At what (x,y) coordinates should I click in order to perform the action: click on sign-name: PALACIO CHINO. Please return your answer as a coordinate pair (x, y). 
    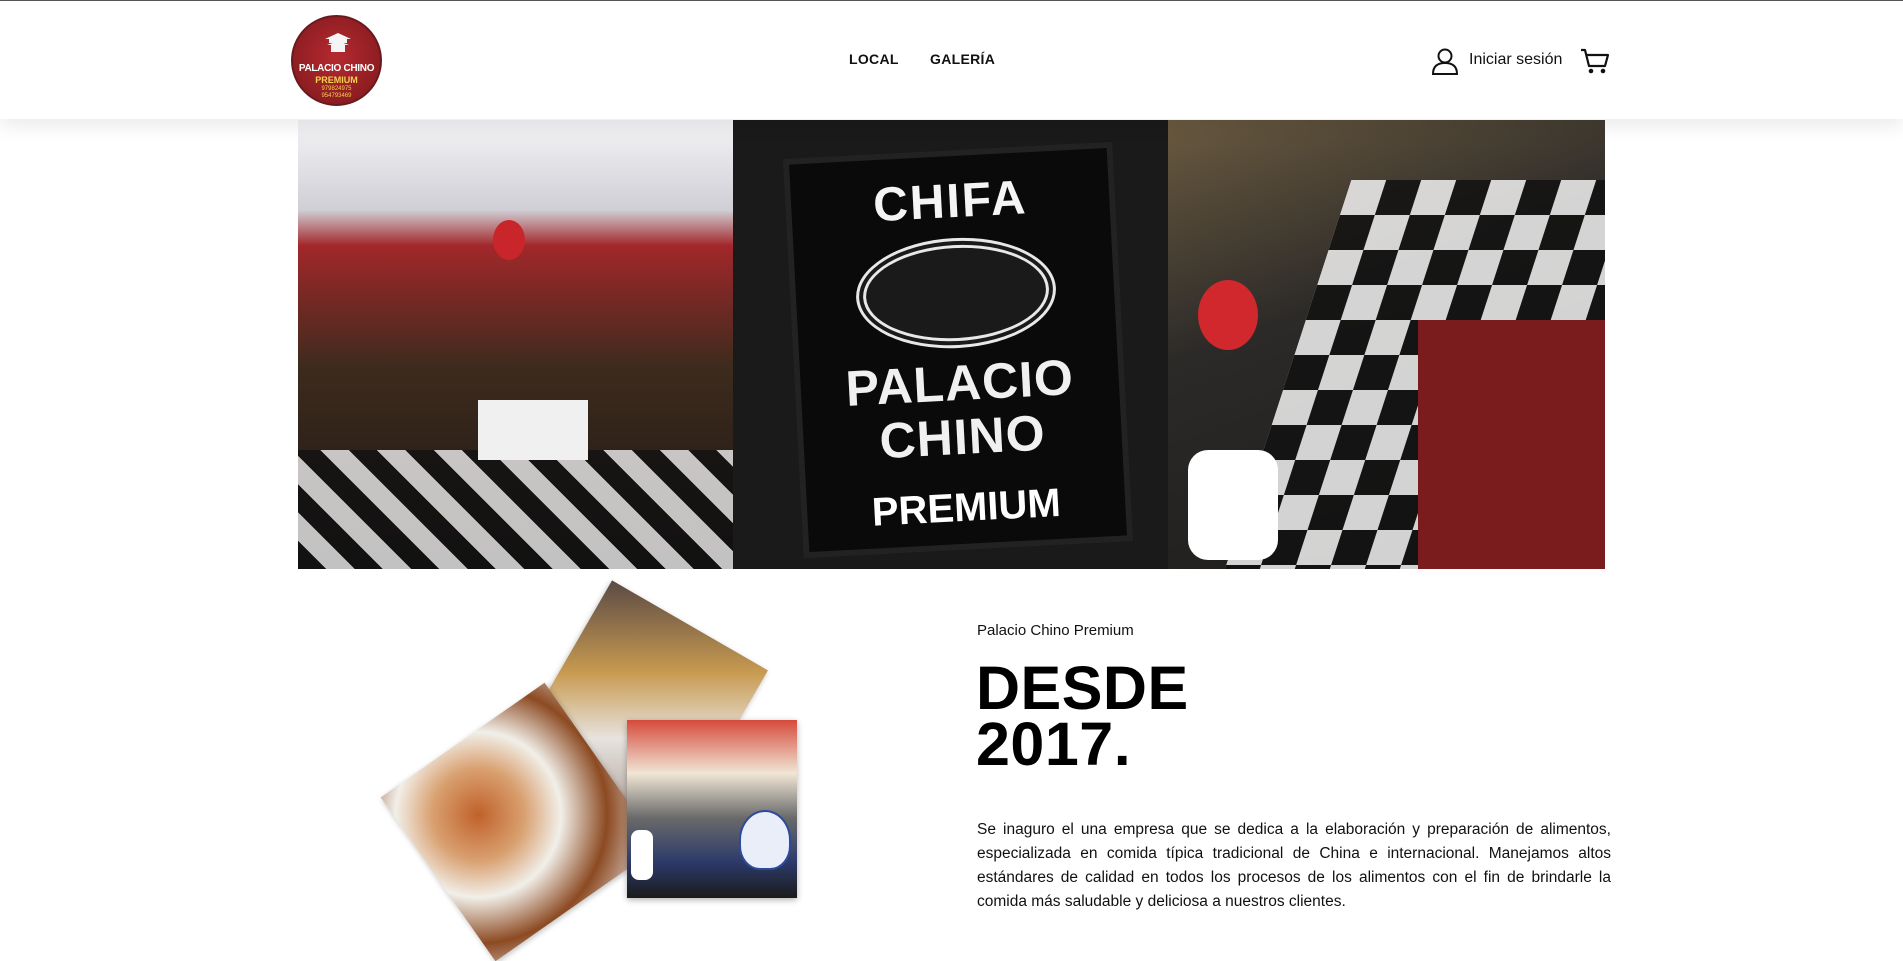
    Looking at the image, I should click on (961, 410).